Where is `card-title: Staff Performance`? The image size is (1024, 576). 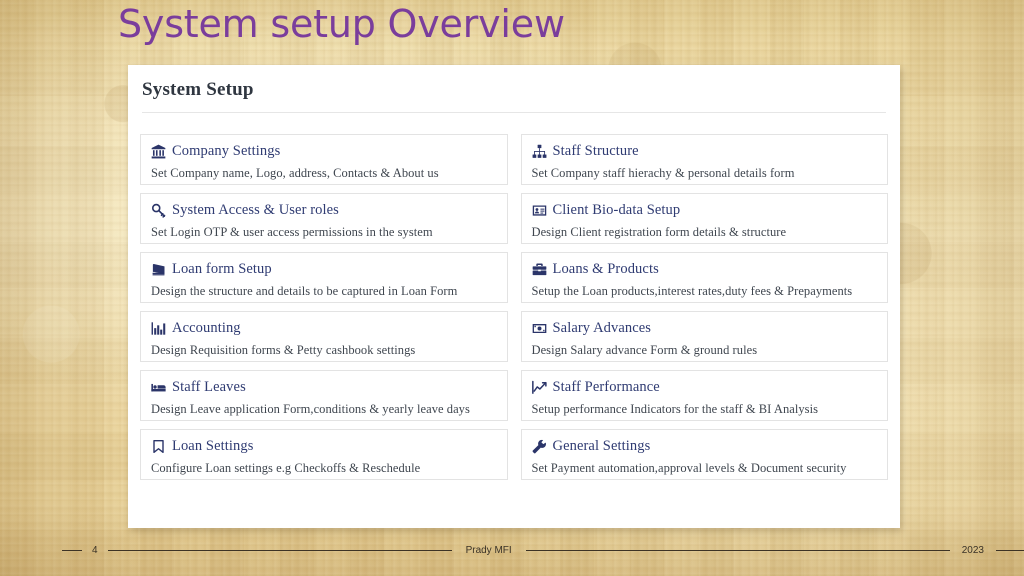 card-title: Staff Performance is located at coordinates (606, 387).